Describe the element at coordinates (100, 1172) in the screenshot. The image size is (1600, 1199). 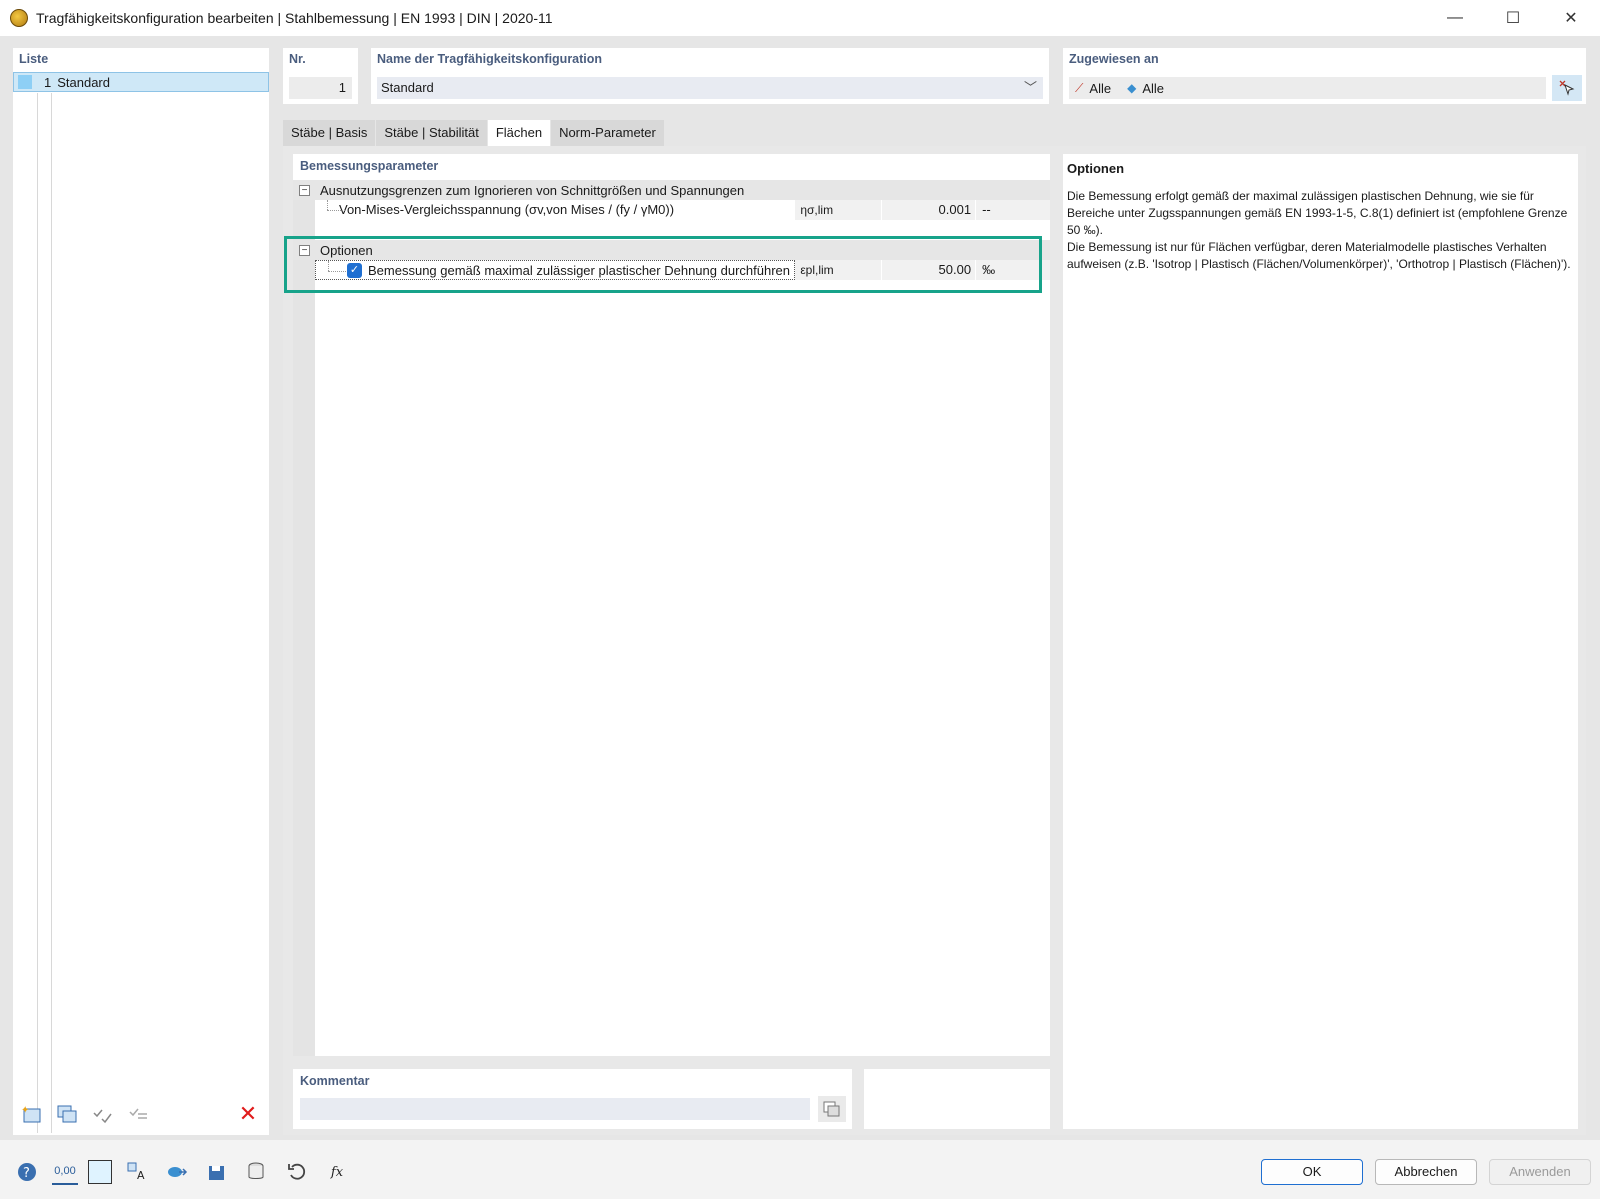
I see `color-square-icon` at that location.